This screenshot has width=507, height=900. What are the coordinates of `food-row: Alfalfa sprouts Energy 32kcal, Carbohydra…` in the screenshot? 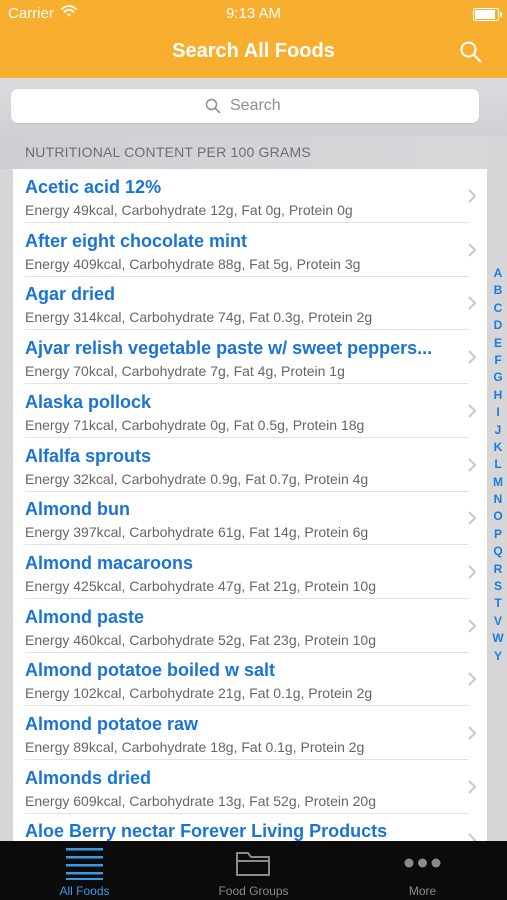 It's located at (250, 465).